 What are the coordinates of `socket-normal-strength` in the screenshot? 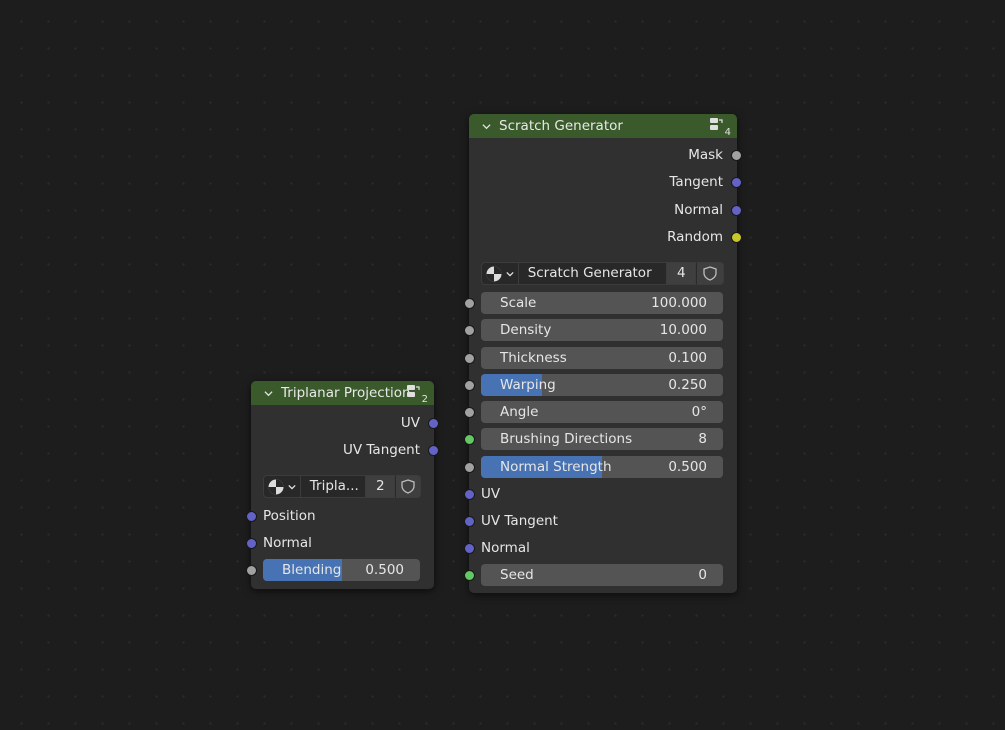 It's located at (469, 467).